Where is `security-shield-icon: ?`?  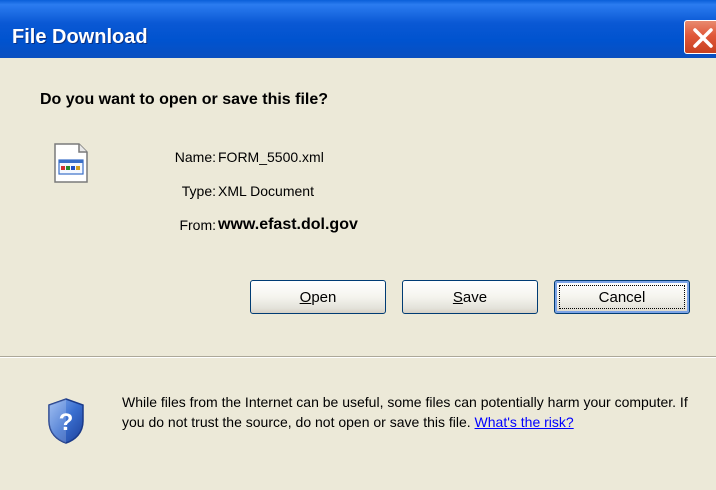 security-shield-icon: ? is located at coordinates (66, 421).